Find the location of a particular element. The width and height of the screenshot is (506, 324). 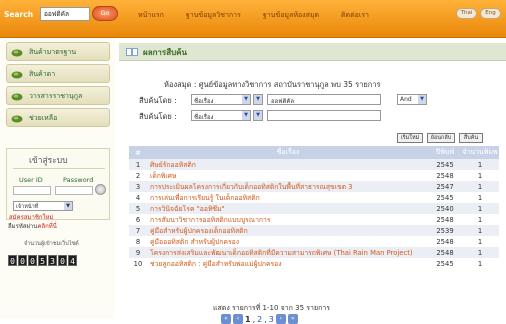

sidebar-item-journal: วารสารราชานุกูล is located at coordinates (58, 95).